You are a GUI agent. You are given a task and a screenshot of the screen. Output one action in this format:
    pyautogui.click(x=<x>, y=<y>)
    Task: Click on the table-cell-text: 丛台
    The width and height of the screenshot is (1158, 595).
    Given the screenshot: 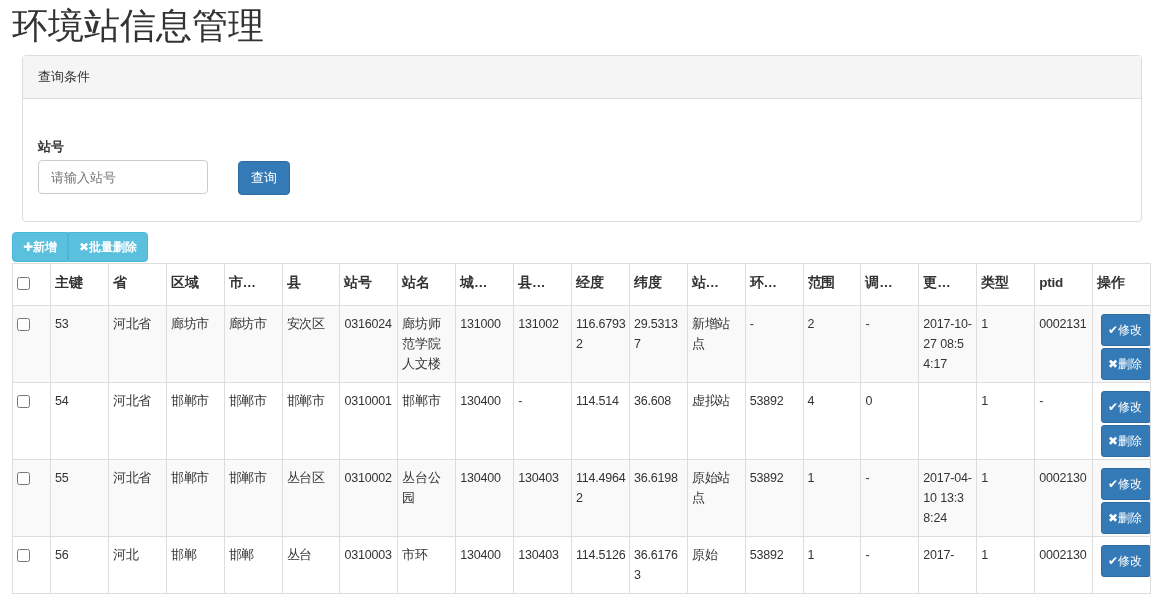 What is the action you would take?
    pyautogui.click(x=299, y=556)
    